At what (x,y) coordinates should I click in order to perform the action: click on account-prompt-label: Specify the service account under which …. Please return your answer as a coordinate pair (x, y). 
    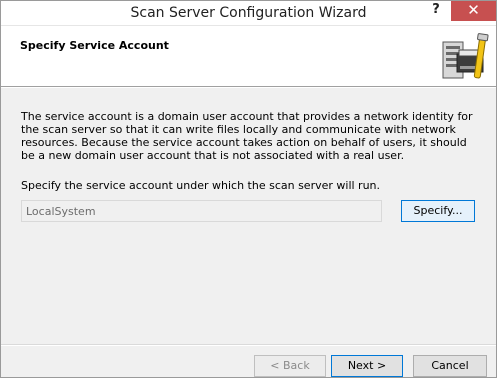
    Looking at the image, I should click on (201, 185).